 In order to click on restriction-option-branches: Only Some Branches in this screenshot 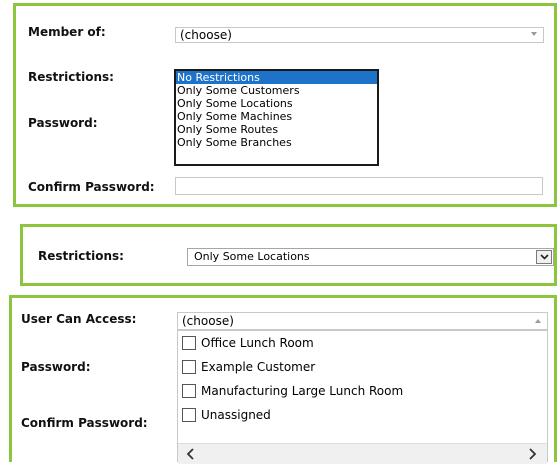, I will do `click(276, 142)`.